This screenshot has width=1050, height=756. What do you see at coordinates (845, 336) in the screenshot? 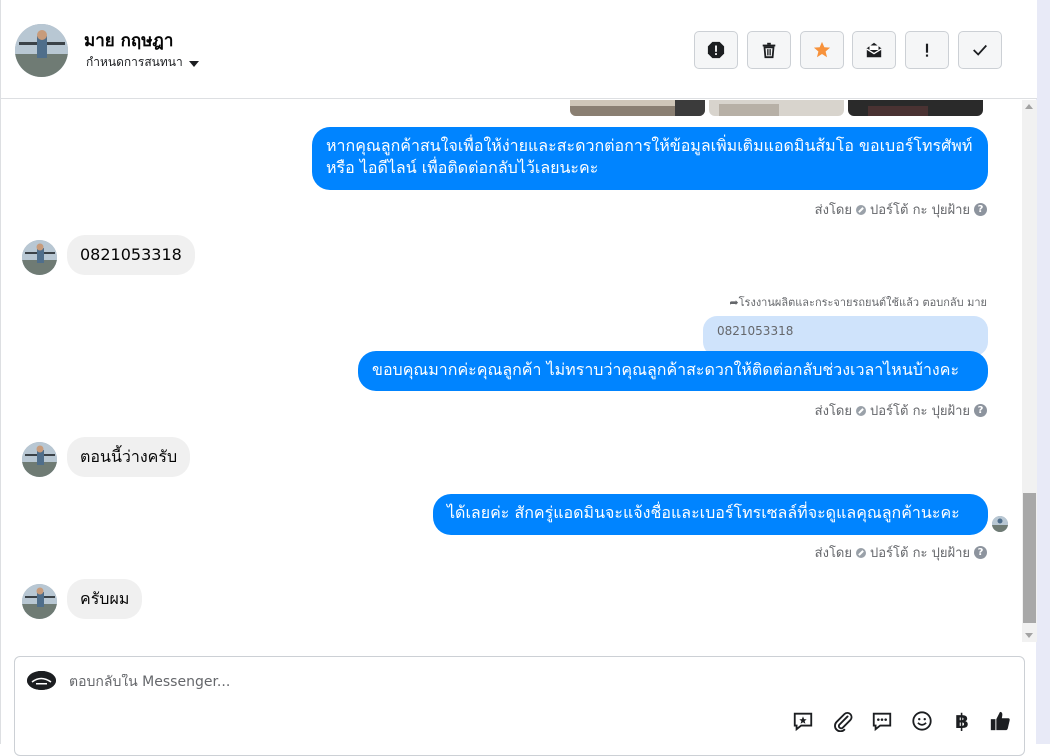
I see `quoted-message: 0821053318` at bounding box center [845, 336].